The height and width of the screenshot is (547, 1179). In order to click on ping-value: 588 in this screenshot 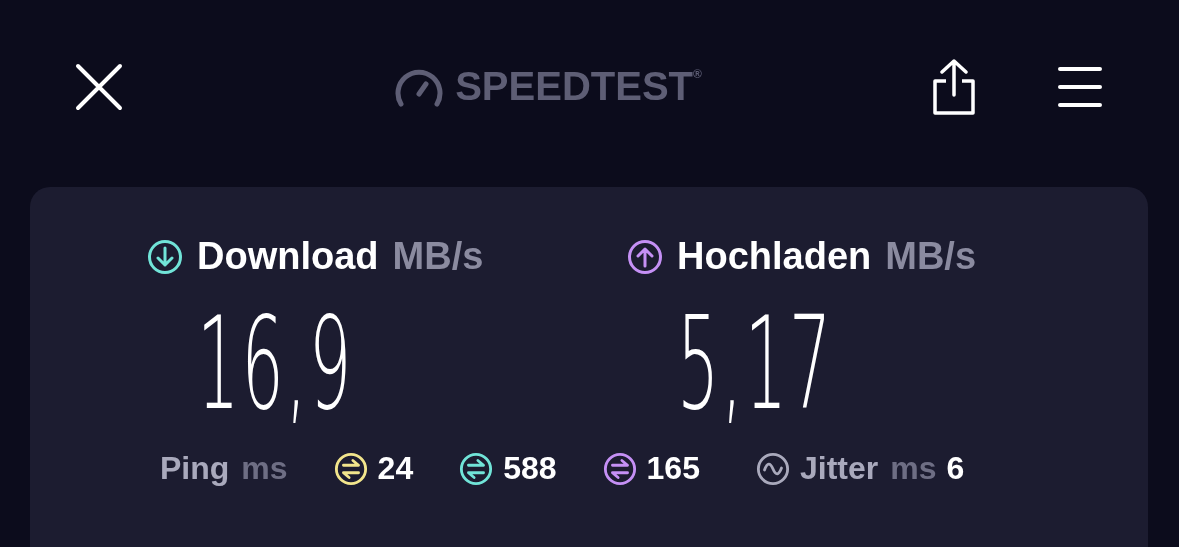, I will do `click(530, 468)`.